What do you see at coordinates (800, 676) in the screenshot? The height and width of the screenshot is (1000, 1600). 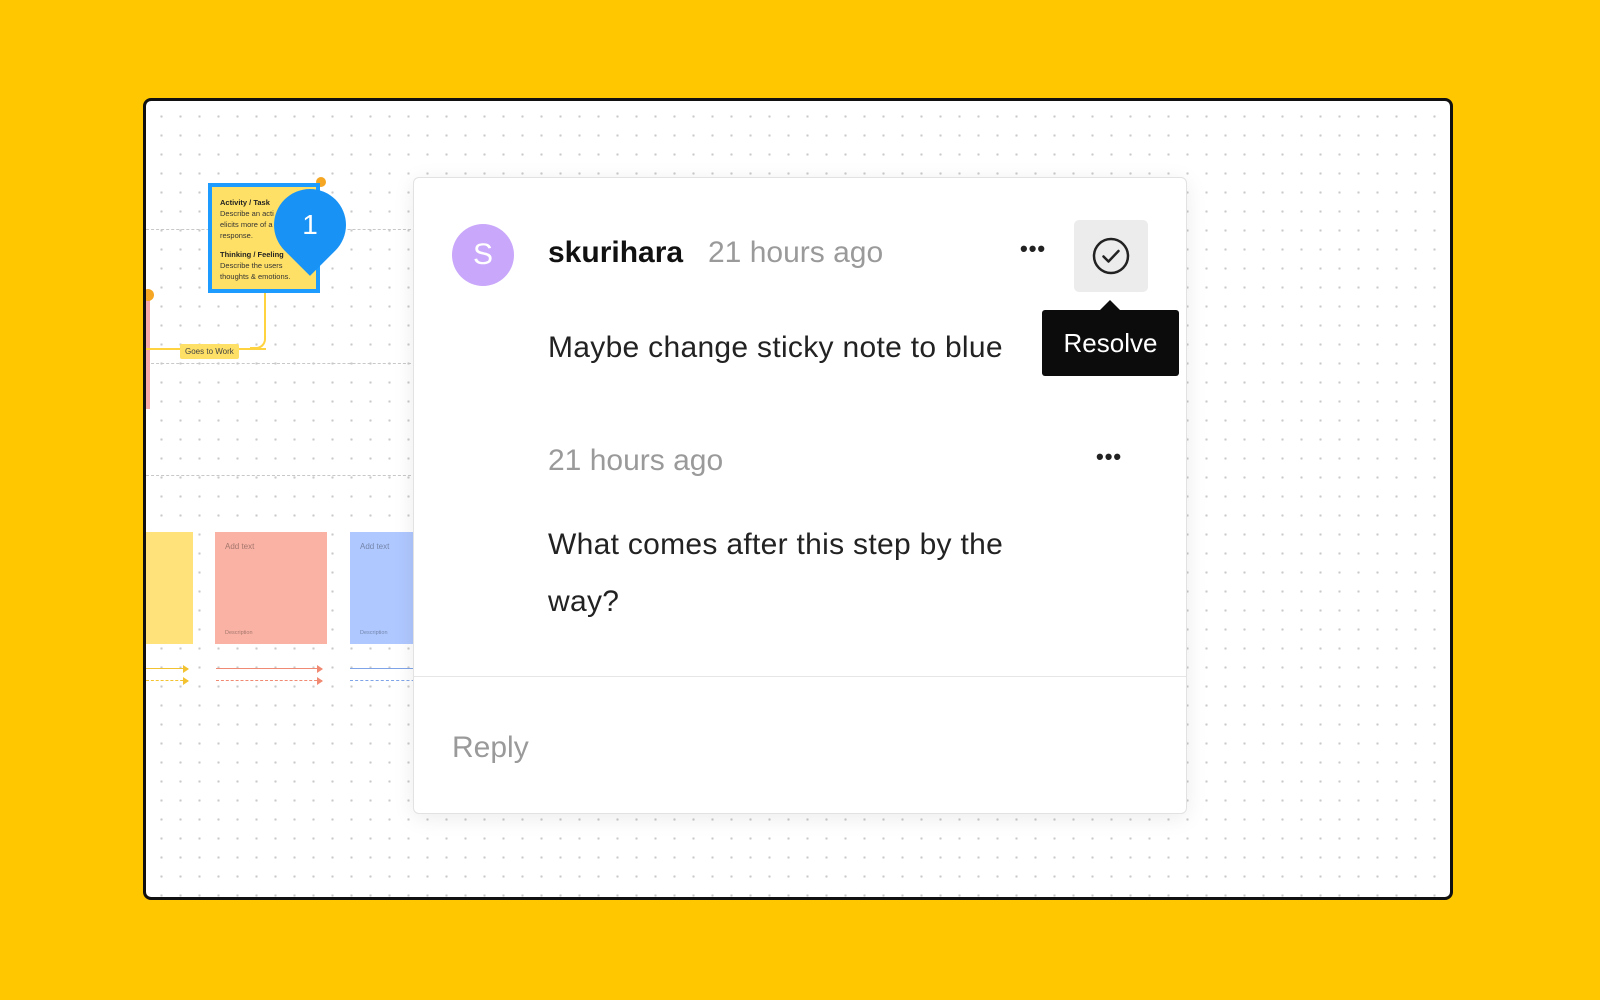 I see `divider` at bounding box center [800, 676].